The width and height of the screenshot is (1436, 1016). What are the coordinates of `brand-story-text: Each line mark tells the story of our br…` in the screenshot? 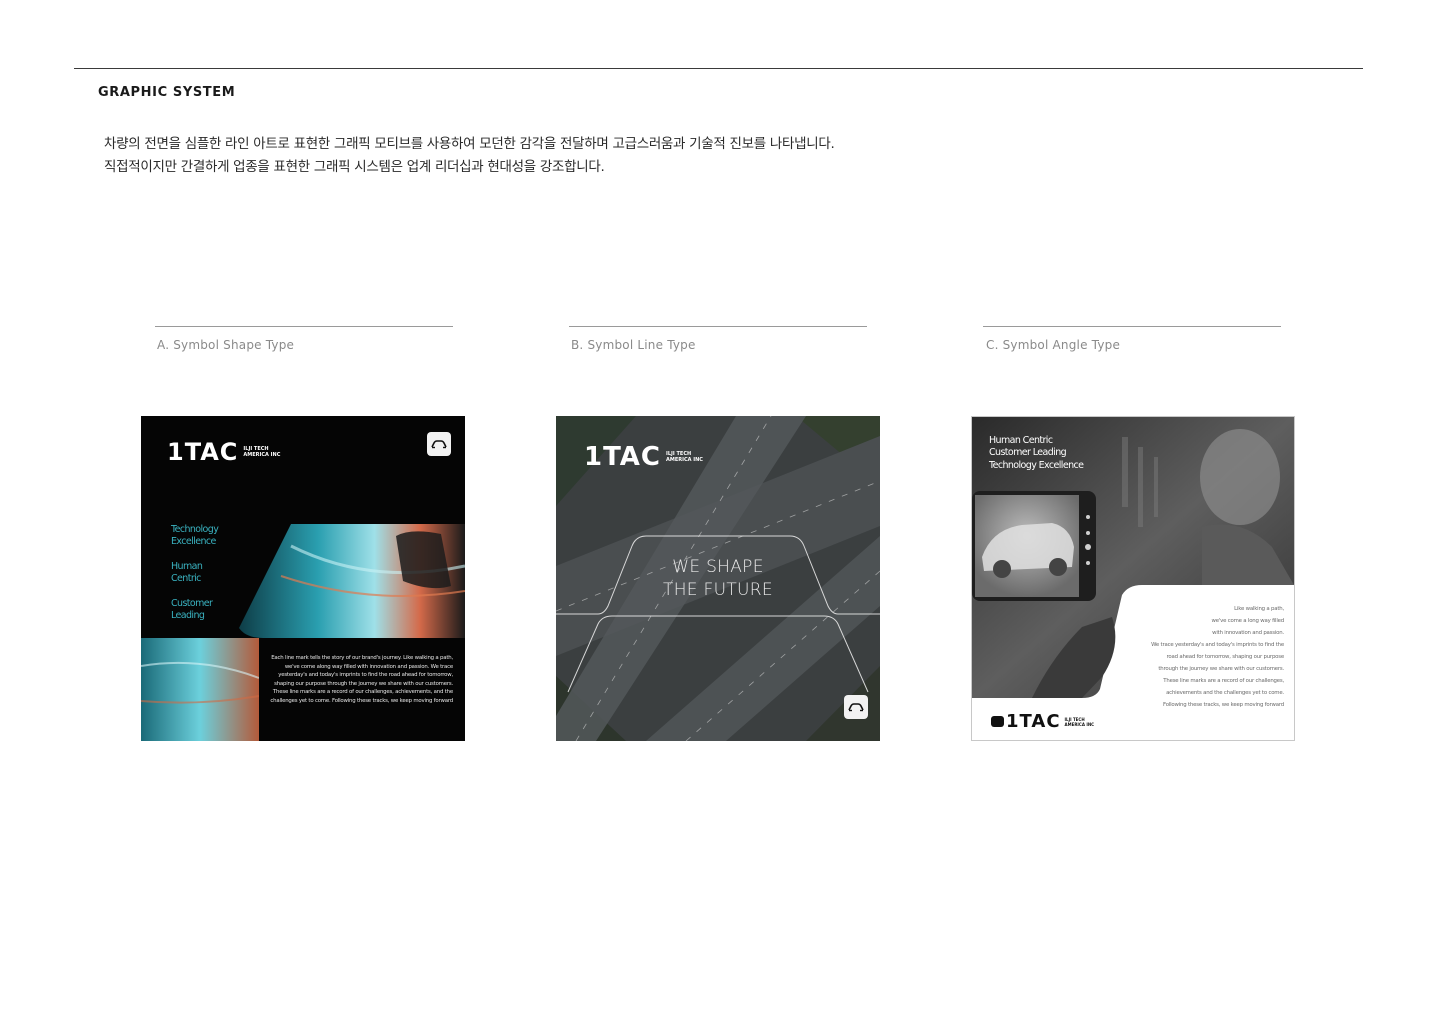 It's located at (361, 679).